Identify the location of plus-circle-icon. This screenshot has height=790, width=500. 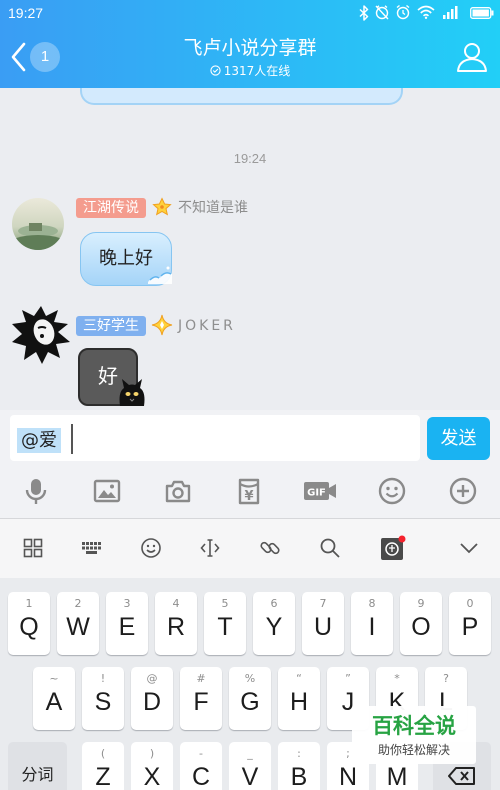
(463, 491).